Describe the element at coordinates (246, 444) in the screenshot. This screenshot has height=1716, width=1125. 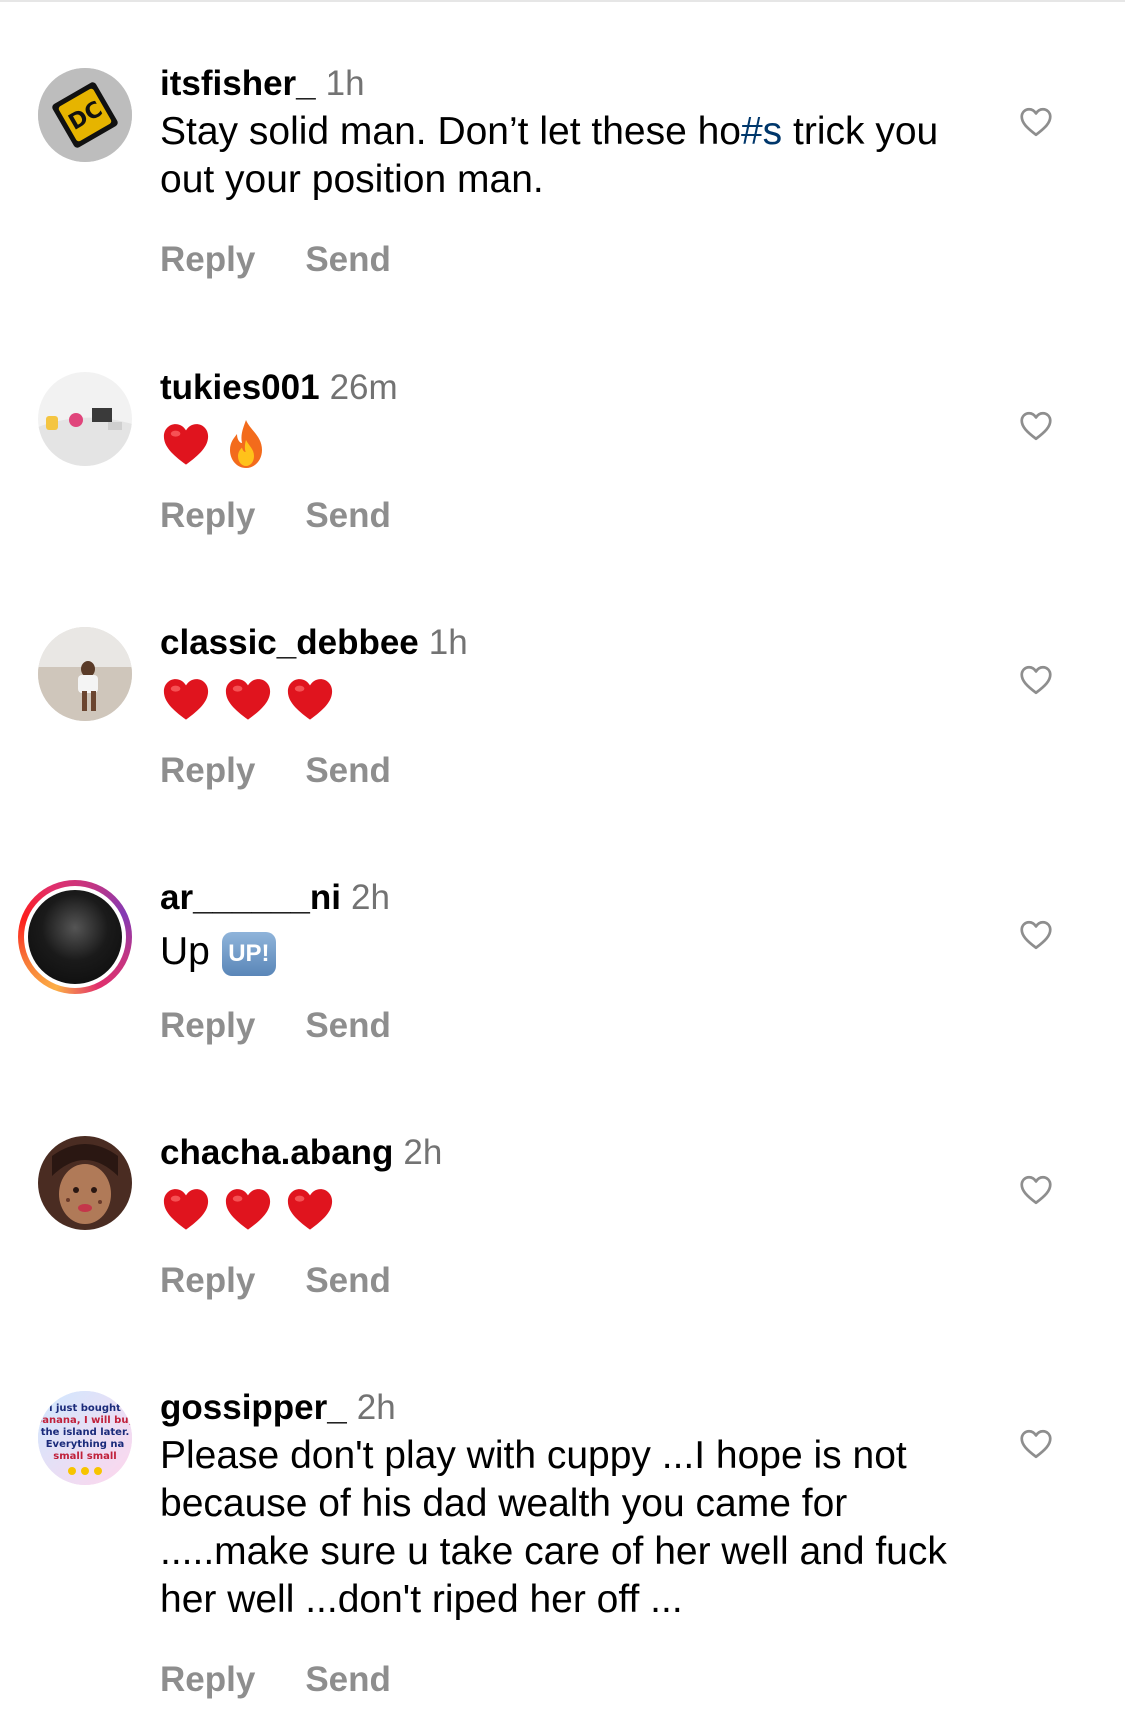
I see `fire-emoji` at that location.